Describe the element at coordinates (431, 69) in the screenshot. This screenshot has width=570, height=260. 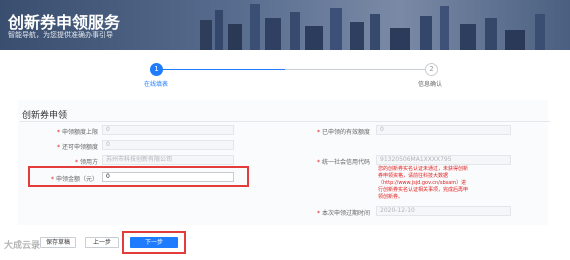
I see `step-2-indicator: 2` at that location.